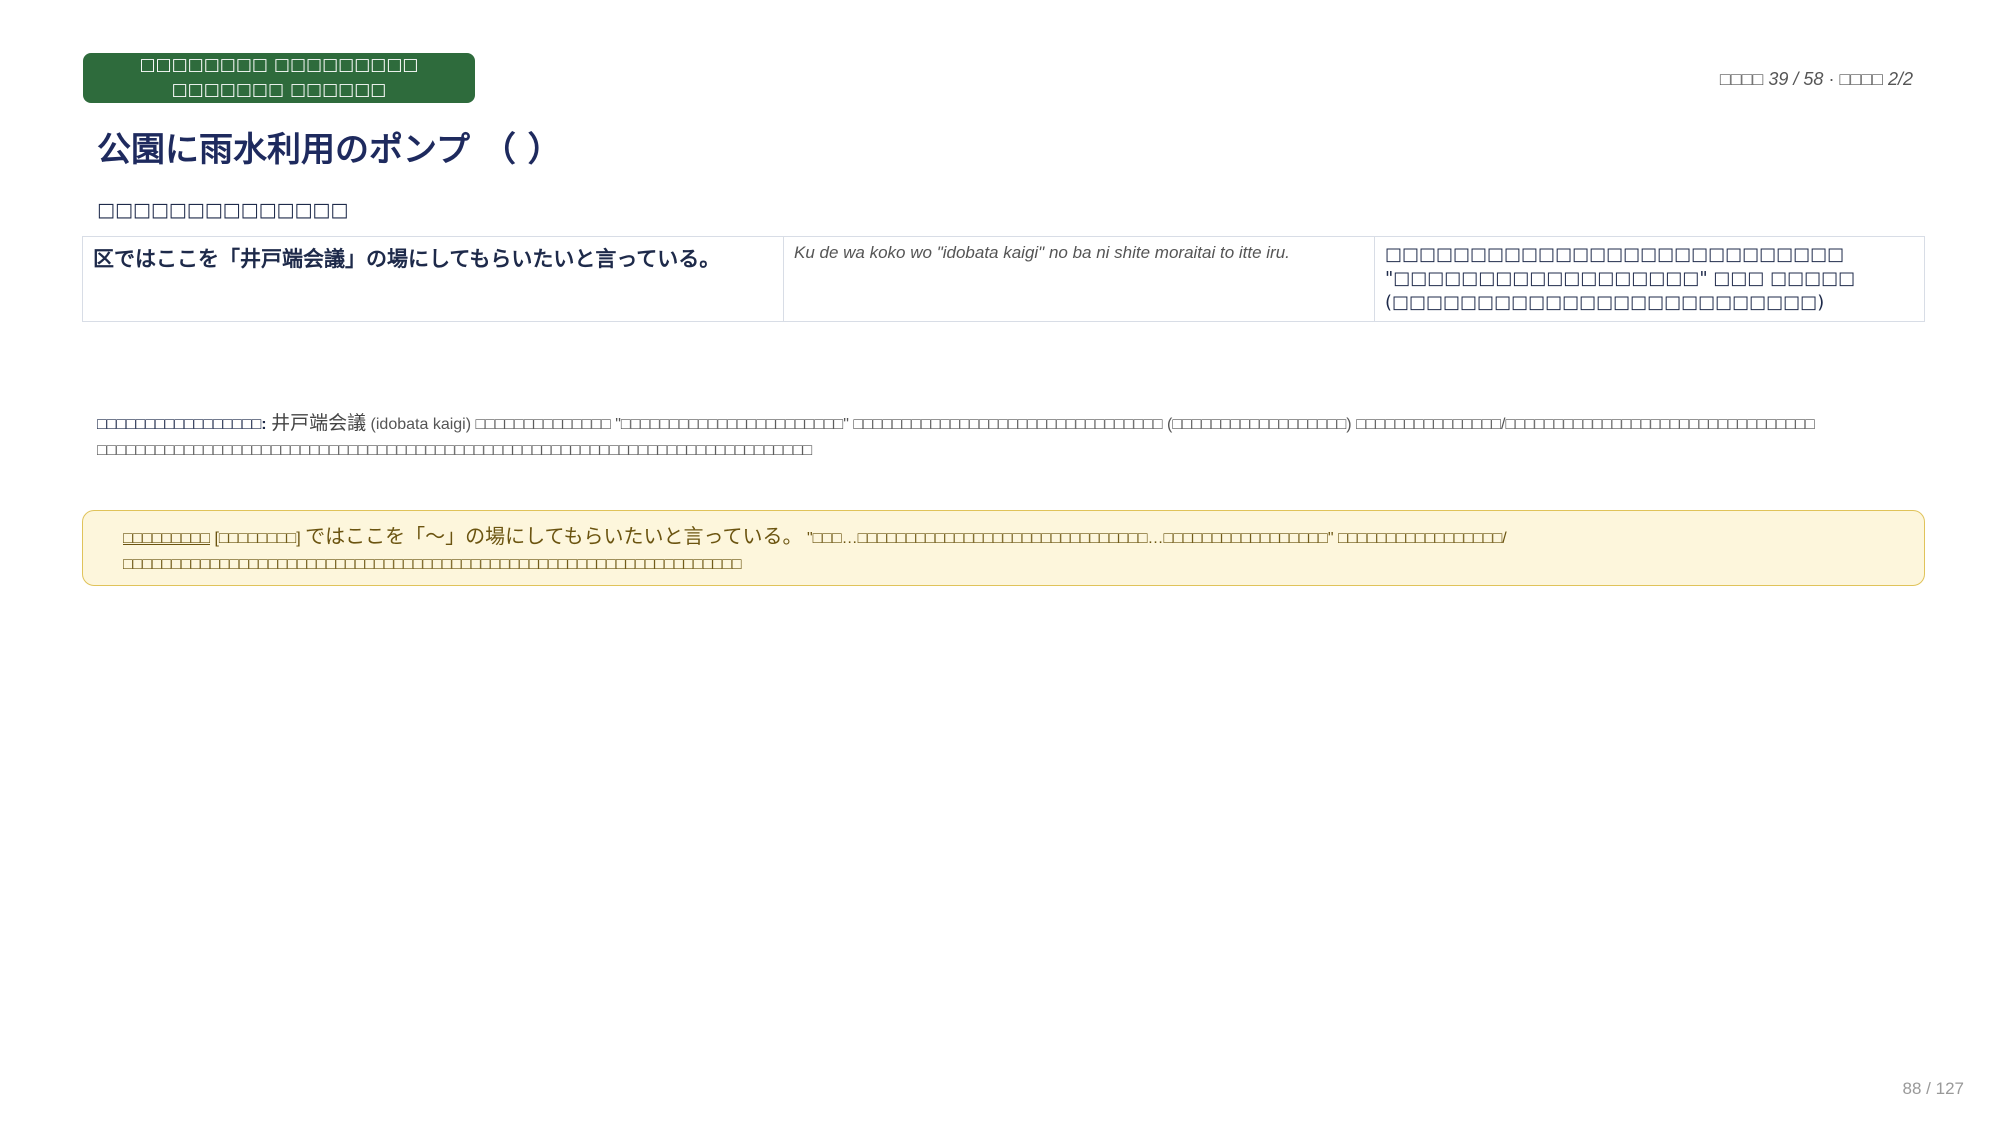 The height and width of the screenshot is (1125, 2000). What do you see at coordinates (257, 538) in the screenshot?
I see `grammar-note-bracket: [□□□□□□□□]` at bounding box center [257, 538].